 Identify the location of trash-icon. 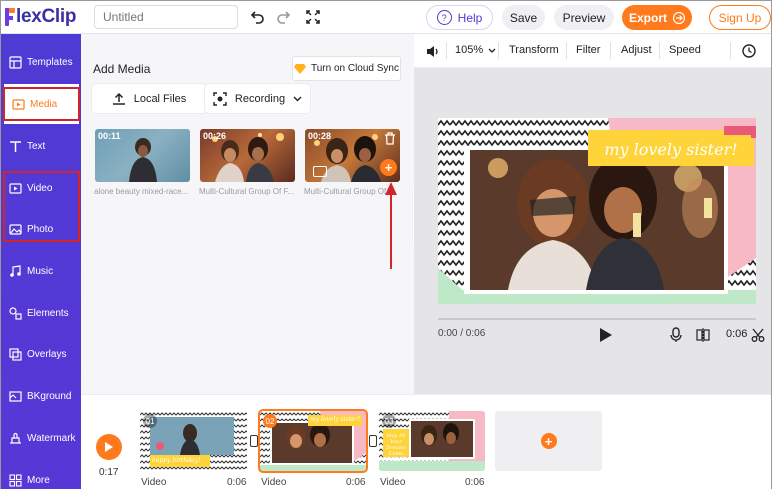
(390, 138).